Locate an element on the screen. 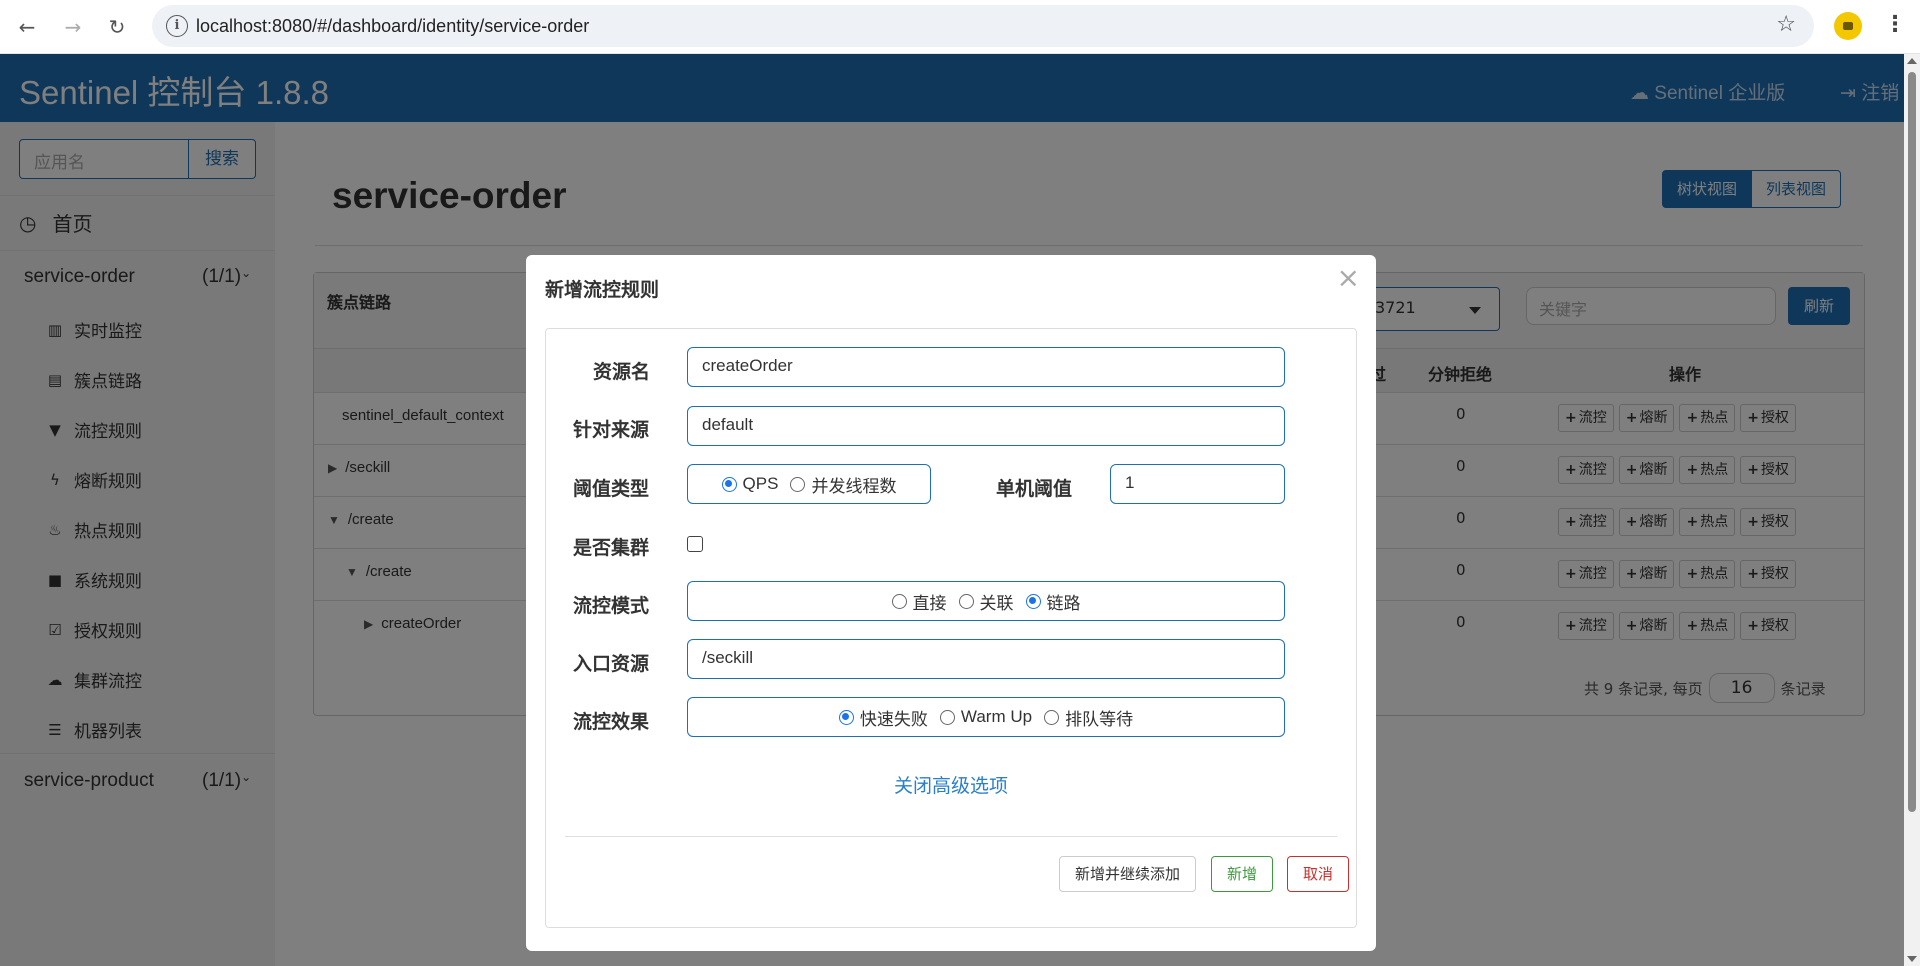  queue-radio: 排队等待 is located at coordinates (1088, 717).